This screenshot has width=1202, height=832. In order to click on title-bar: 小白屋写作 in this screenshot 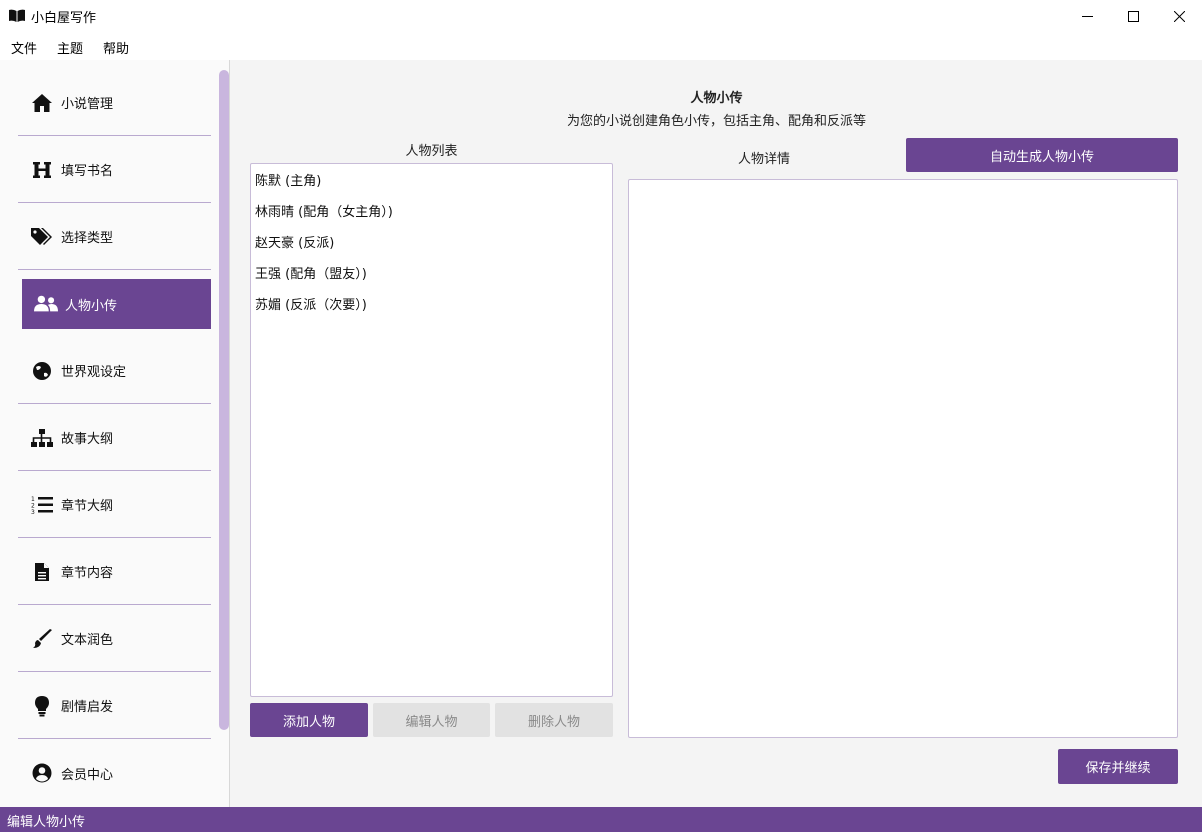, I will do `click(601, 16)`.